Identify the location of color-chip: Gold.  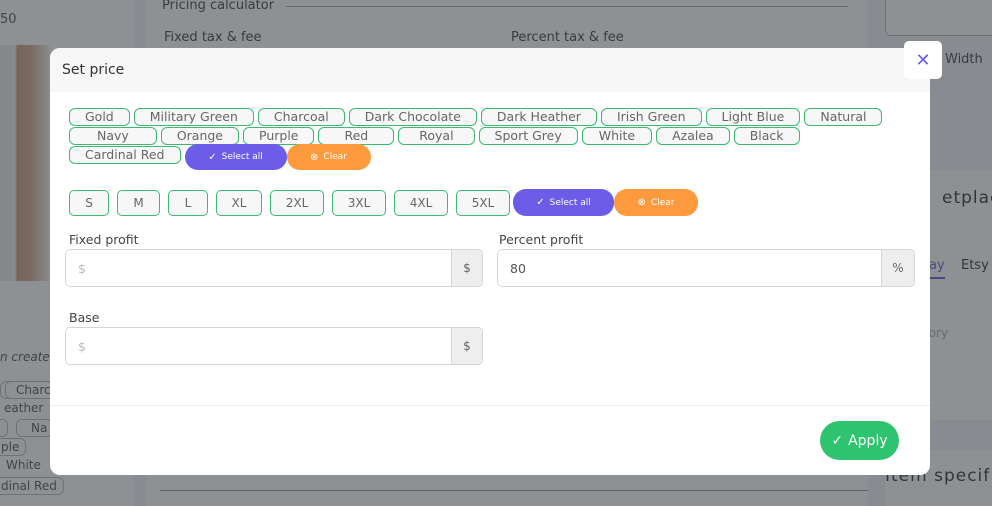
(99, 117).